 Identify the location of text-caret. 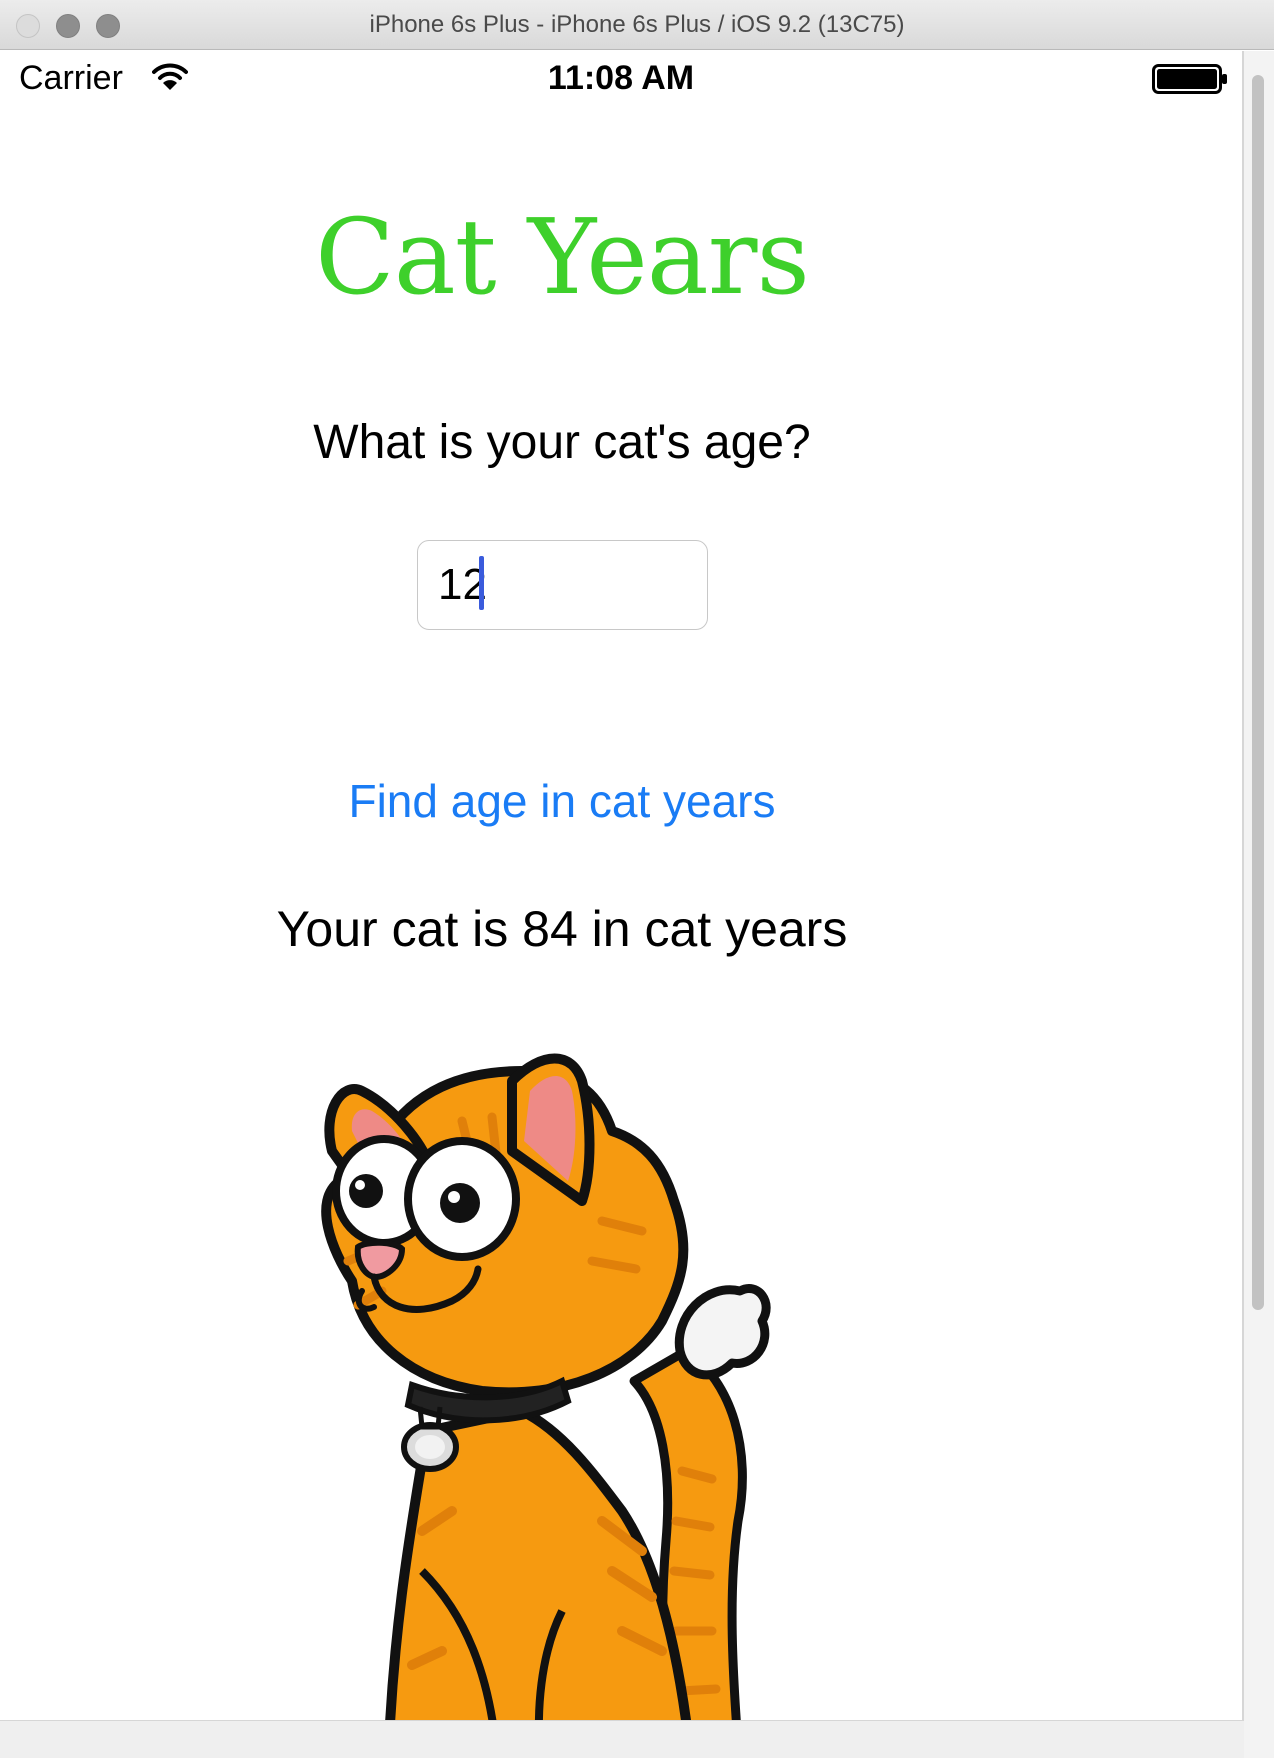
(481, 583).